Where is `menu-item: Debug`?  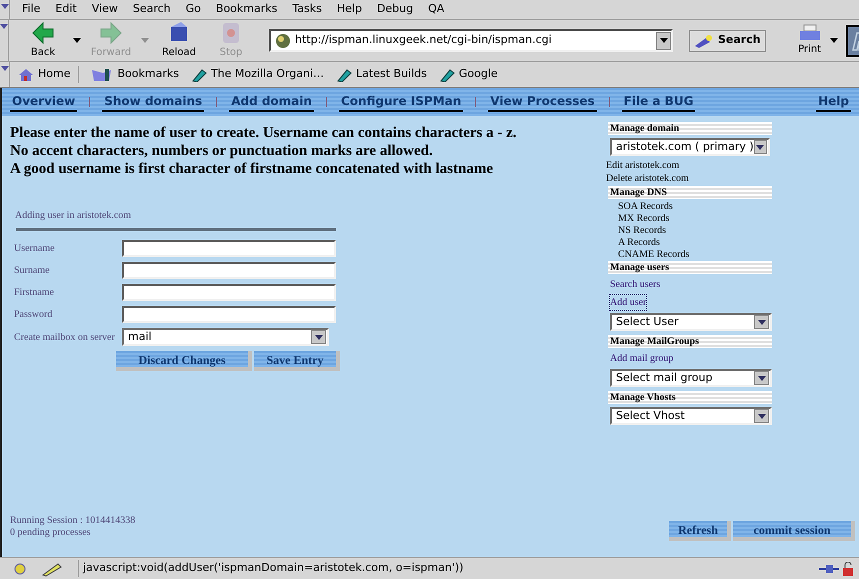 menu-item: Debug is located at coordinates (395, 9).